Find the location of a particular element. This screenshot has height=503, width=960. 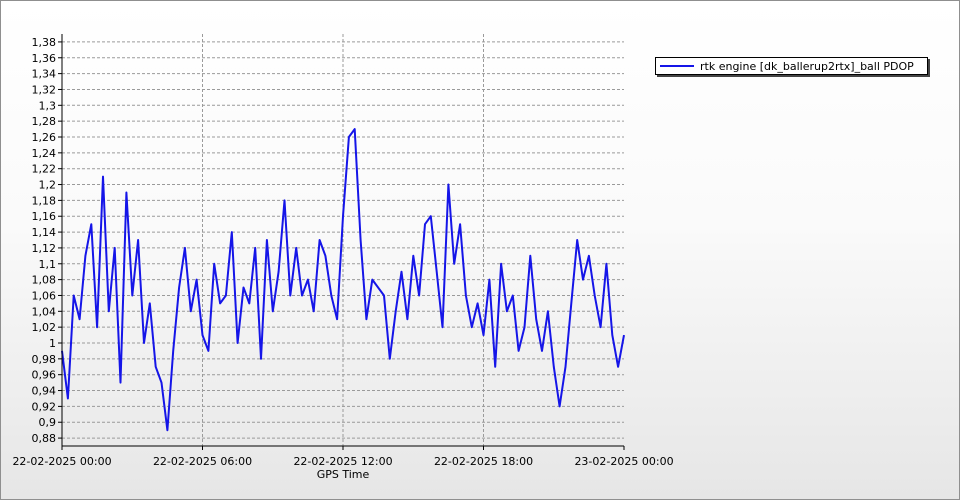

y-tick-label: 1,06 is located at coordinates (44, 295).